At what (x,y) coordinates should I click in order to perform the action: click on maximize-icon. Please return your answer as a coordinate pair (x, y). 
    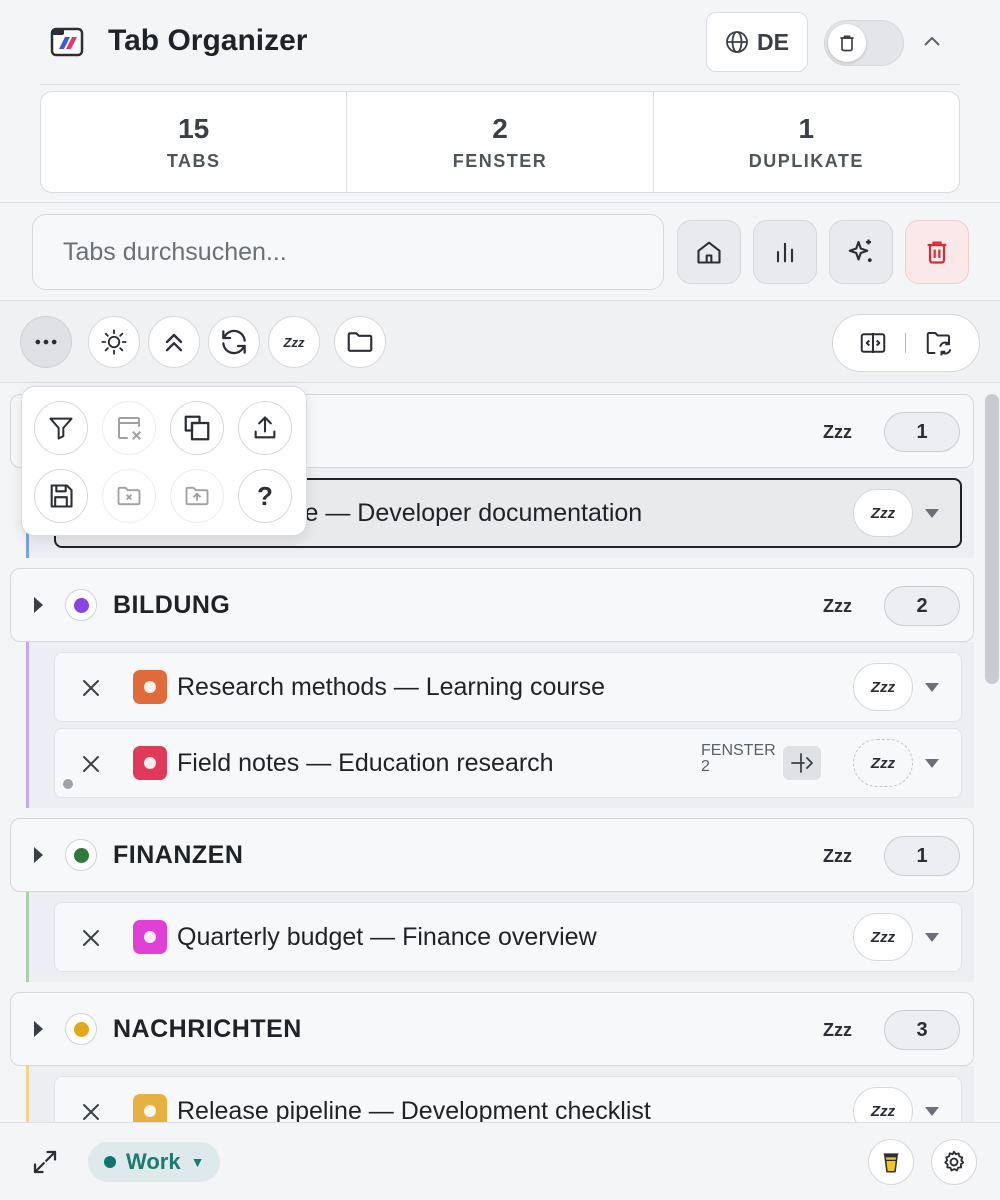
    Looking at the image, I should click on (47, 1162).